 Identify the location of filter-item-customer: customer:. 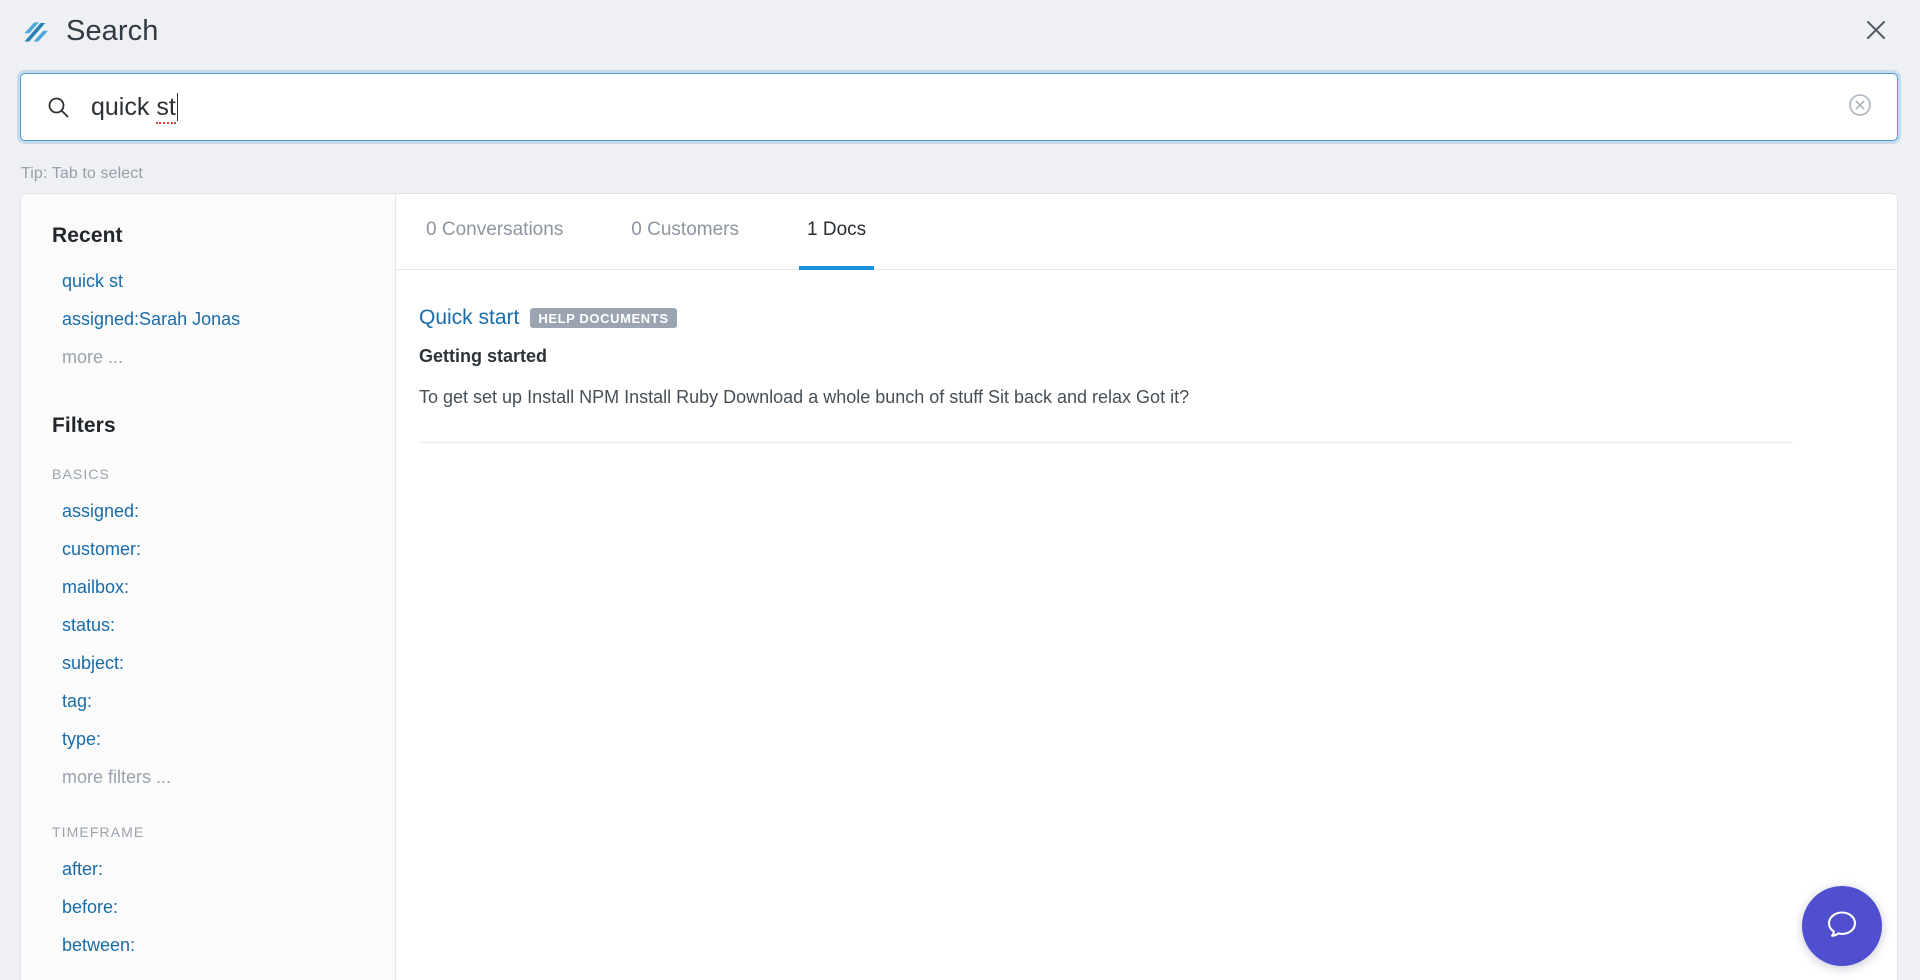
(208, 549).